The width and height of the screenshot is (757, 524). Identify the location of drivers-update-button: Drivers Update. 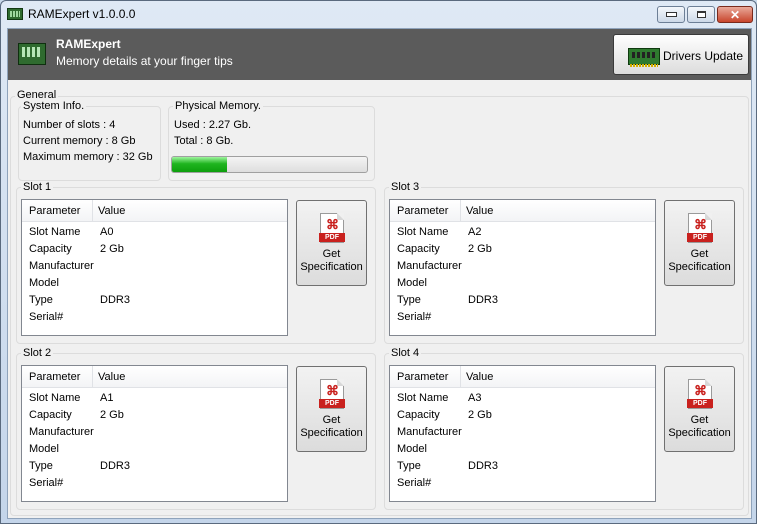
(681, 54).